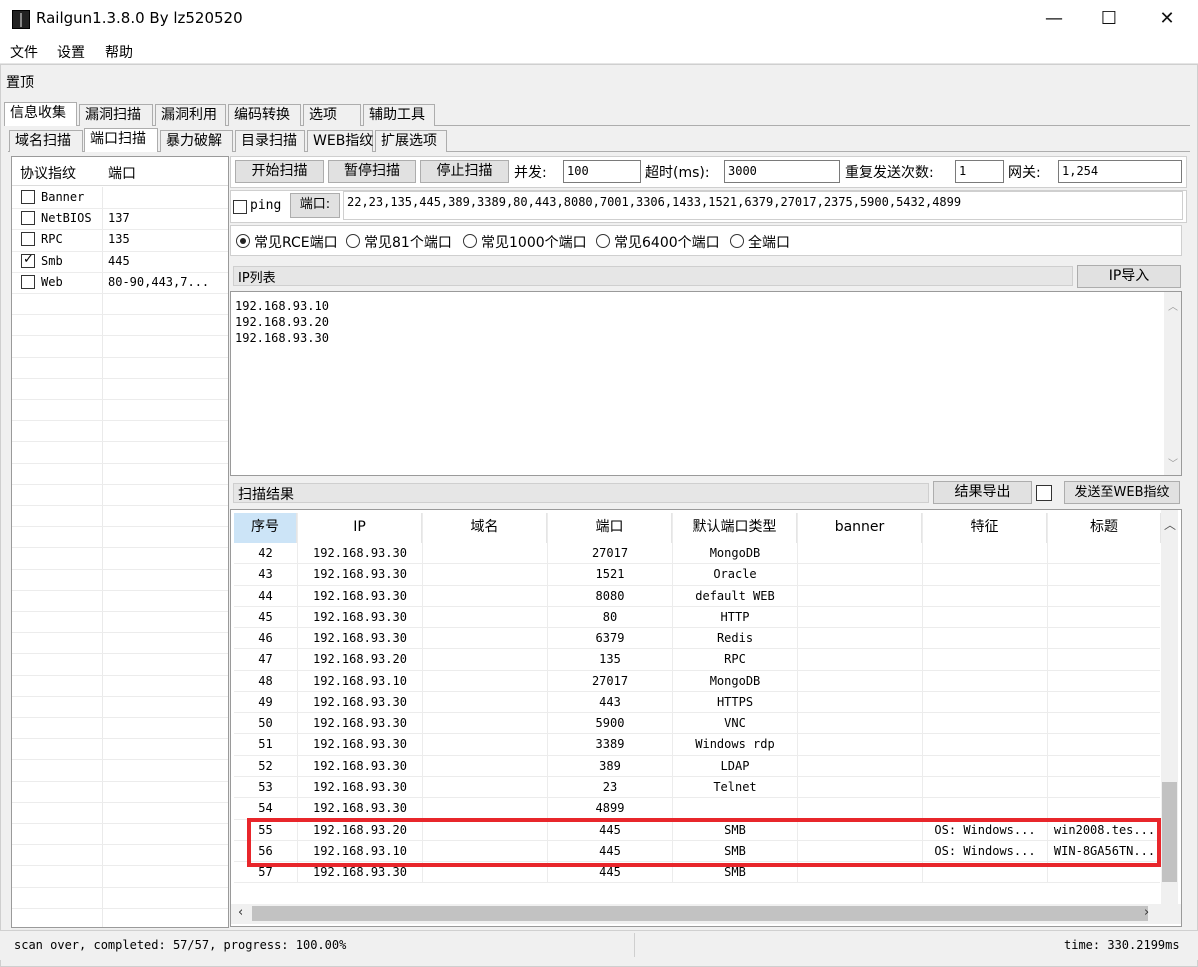  What do you see at coordinates (265, 723) in the screenshot?
I see `cell-no: 50` at bounding box center [265, 723].